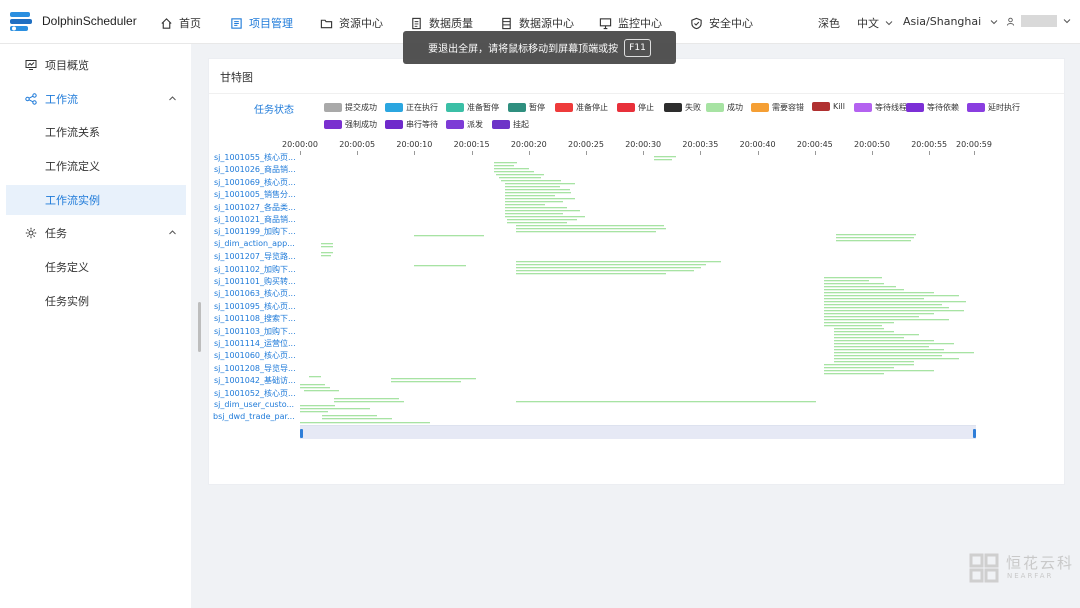 The height and width of the screenshot is (608, 1080). I want to click on legend-item: 等待依赖, so click(932, 107).